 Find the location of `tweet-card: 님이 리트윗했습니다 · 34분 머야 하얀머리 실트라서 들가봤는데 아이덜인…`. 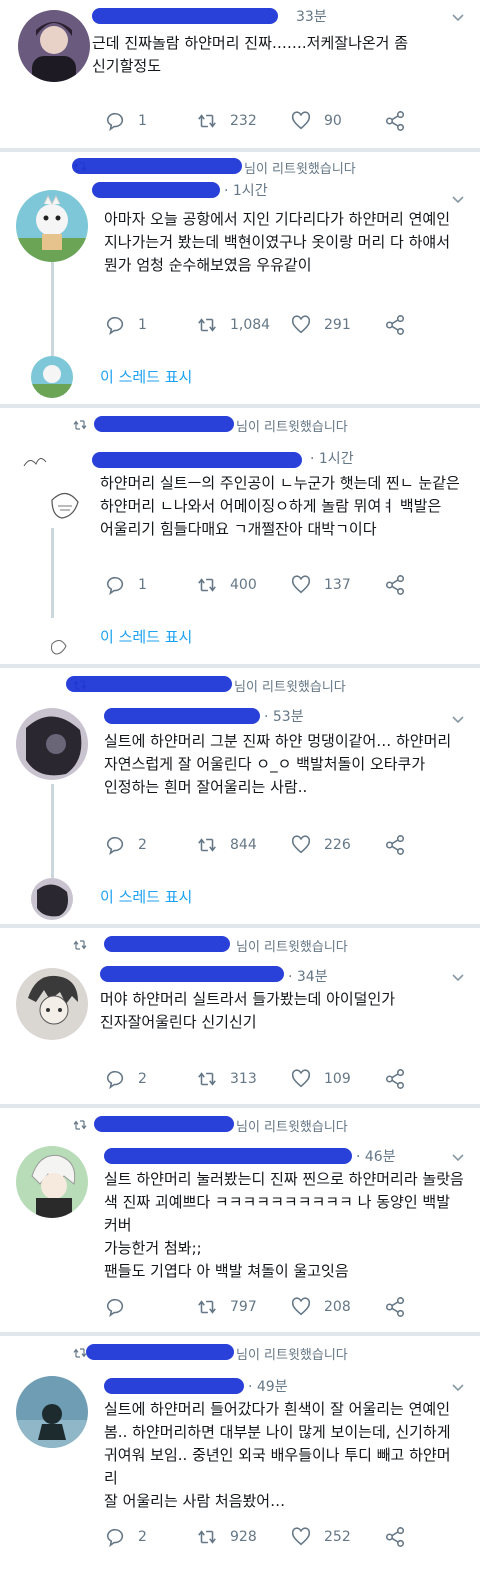

tweet-card: 님이 리트윗했습니다 · 34분 머야 하얀머리 실트라서 들가봤는데 아이덜인… is located at coordinates (240, 1016).